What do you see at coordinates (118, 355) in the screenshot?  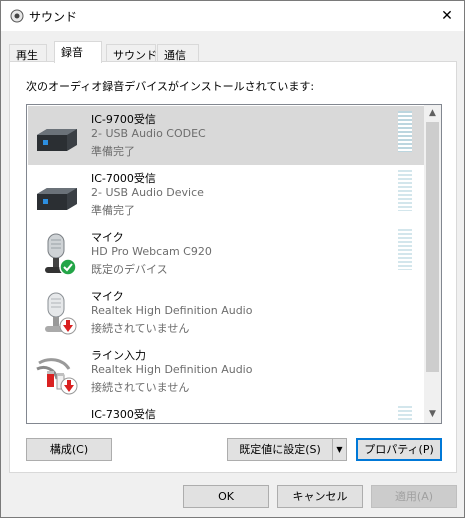 I see `device-name: ライン入力` at bounding box center [118, 355].